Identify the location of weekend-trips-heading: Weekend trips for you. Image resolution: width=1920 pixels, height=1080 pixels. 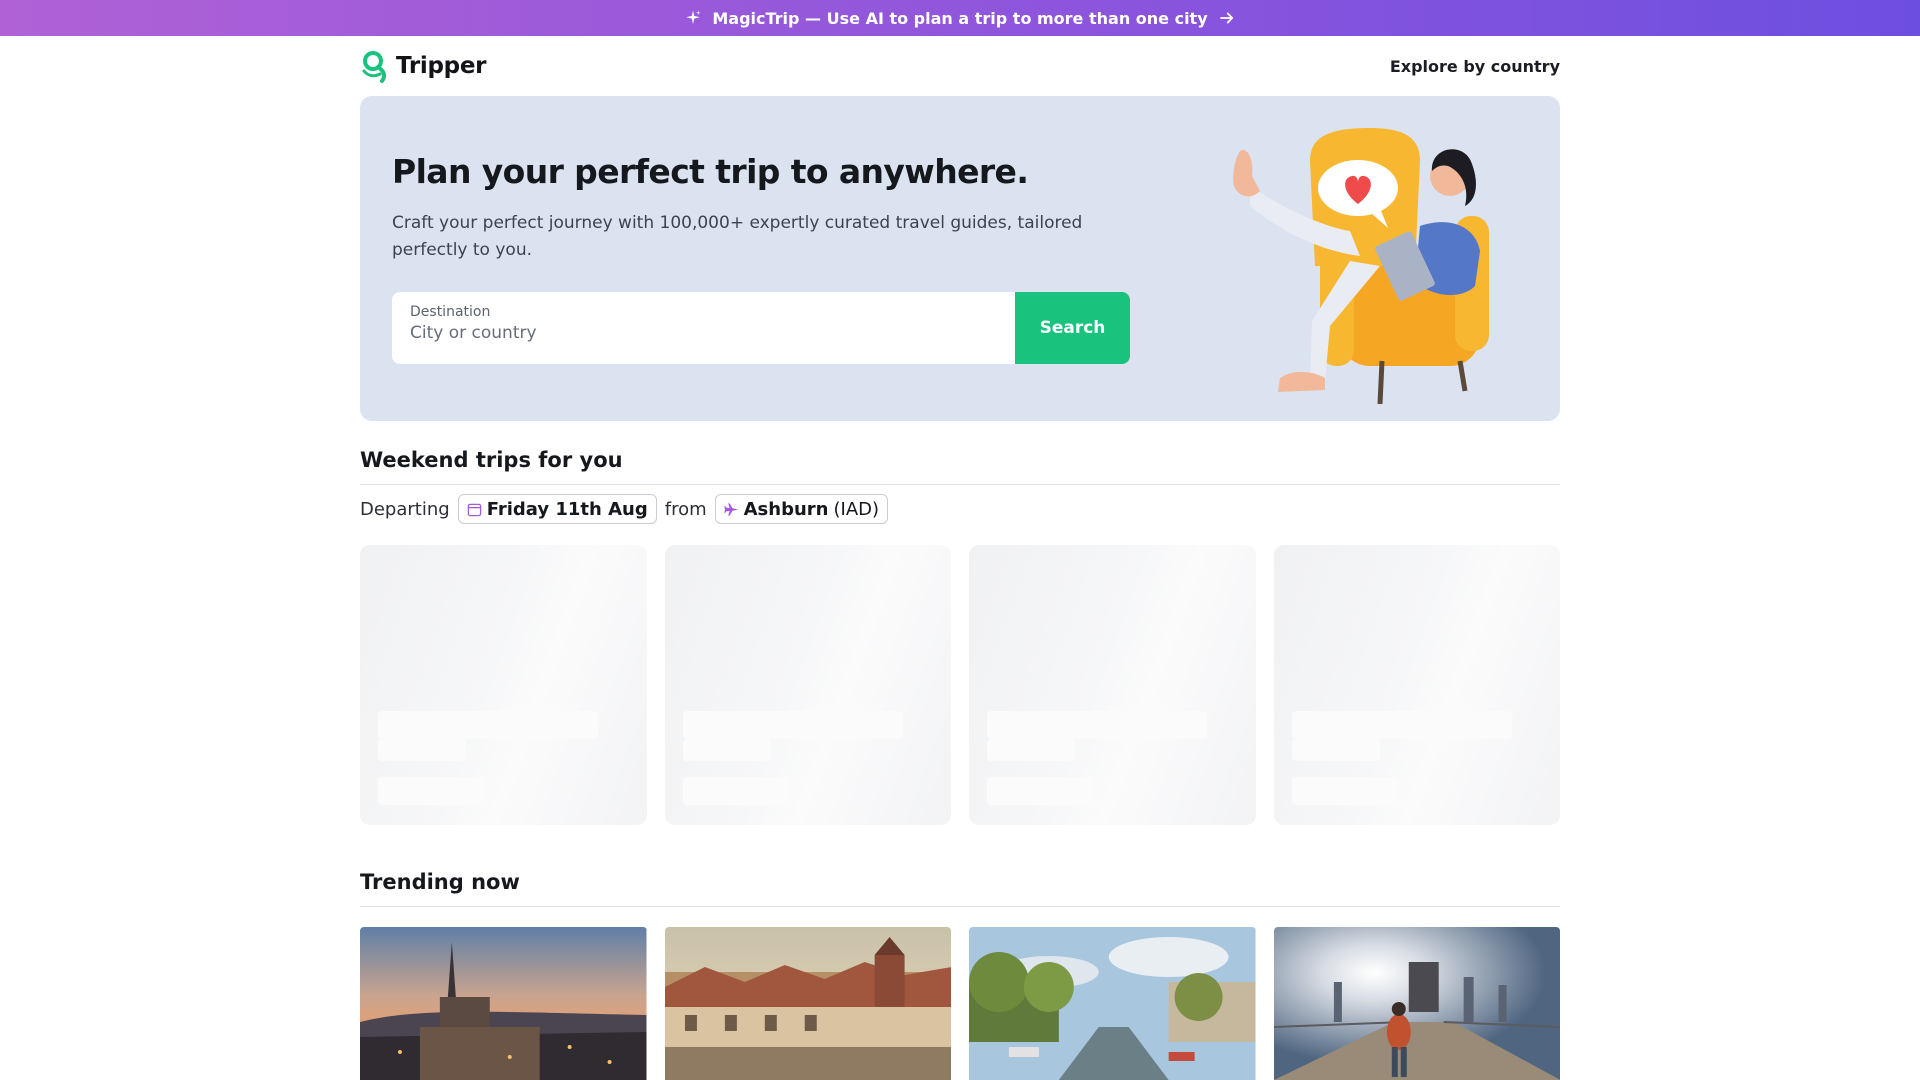
(960, 466).